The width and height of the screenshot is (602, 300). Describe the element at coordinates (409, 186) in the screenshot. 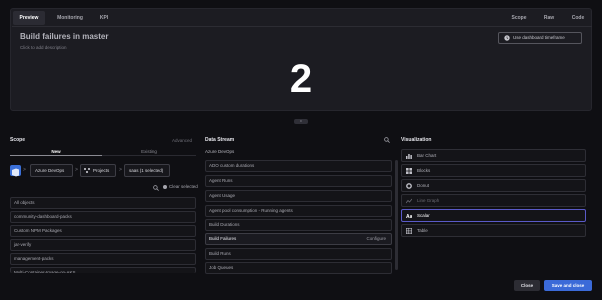

I see `donut-icon` at that location.